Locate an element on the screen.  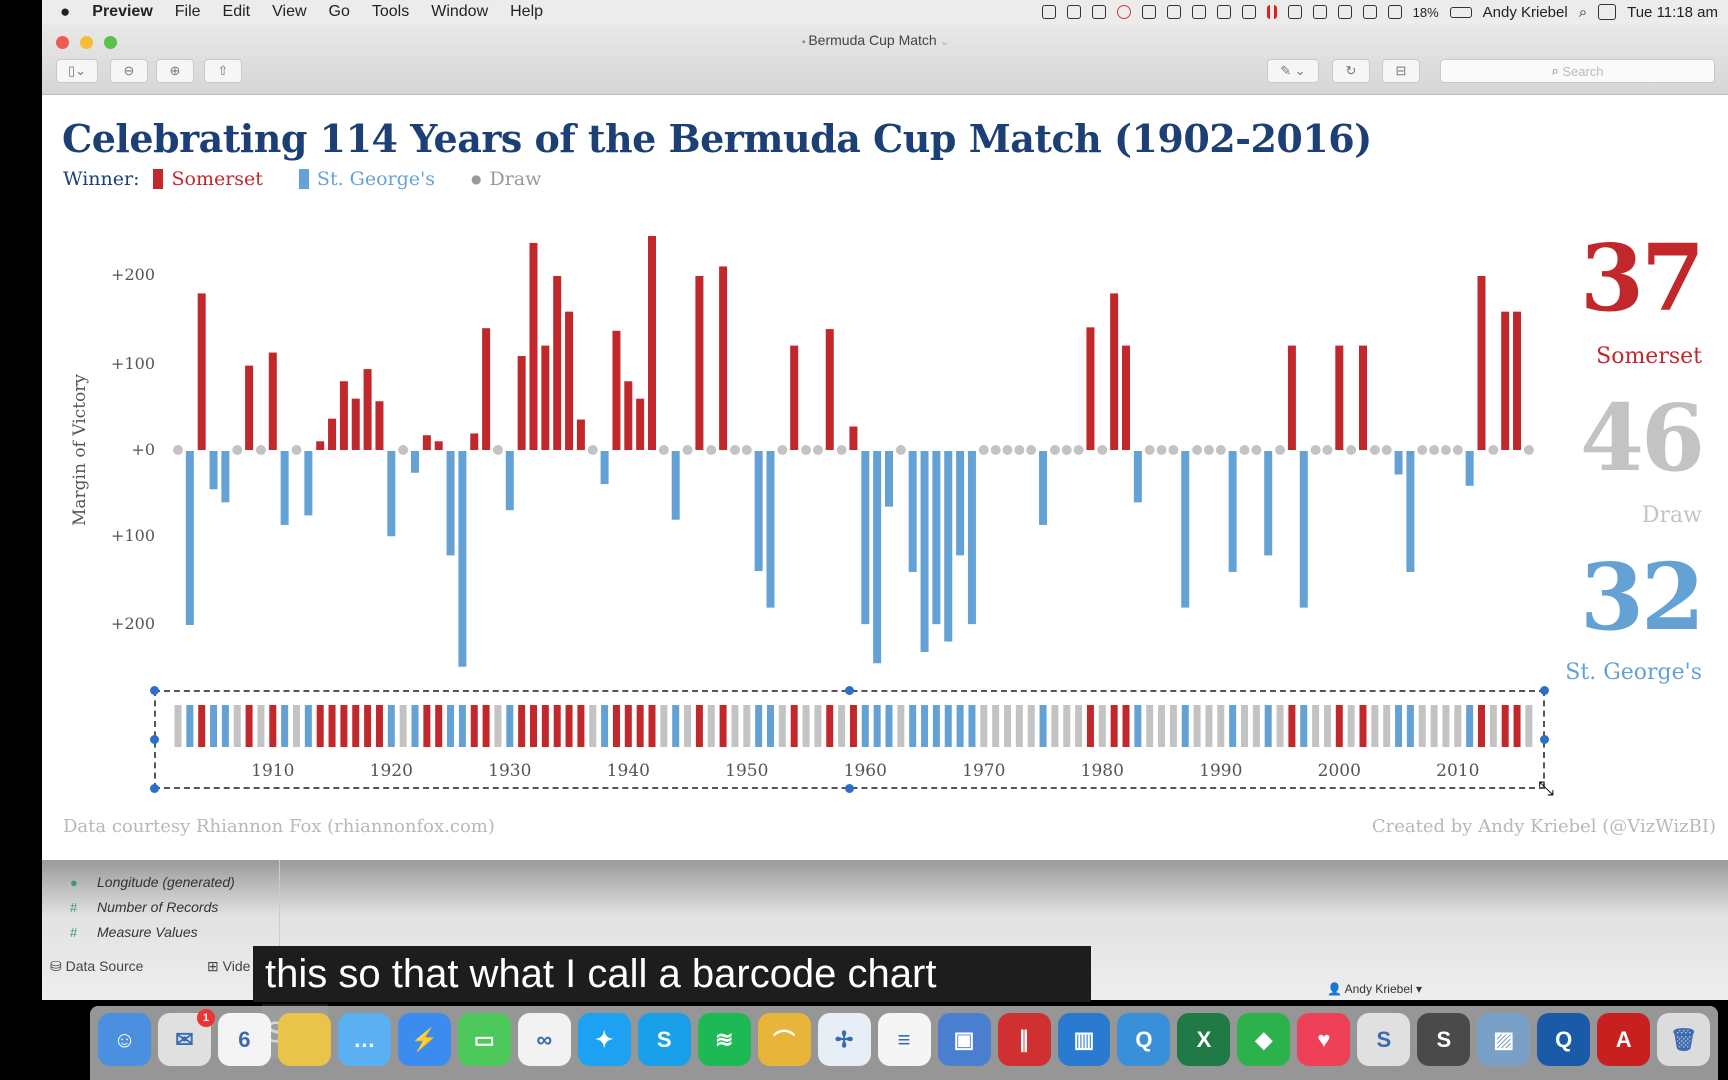
pocket-icon: ♥ is located at coordinates (1324, 1039).